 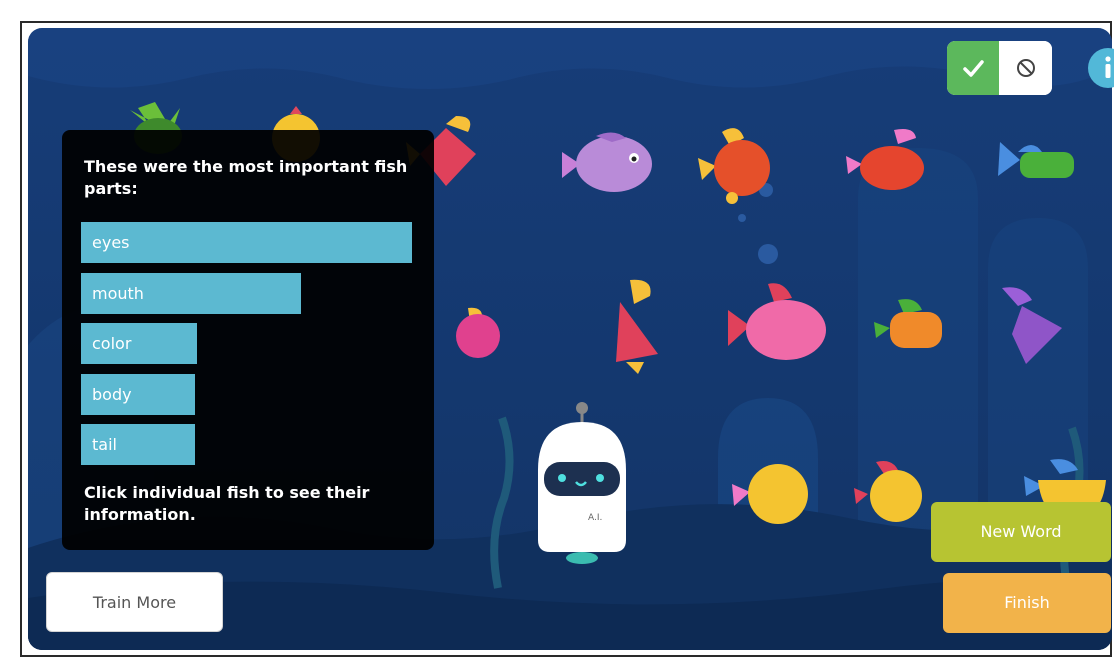 What do you see at coordinates (138, 444) in the screenshot?
I see `part-bar-tail: tail` at bounding box center [138, 444].